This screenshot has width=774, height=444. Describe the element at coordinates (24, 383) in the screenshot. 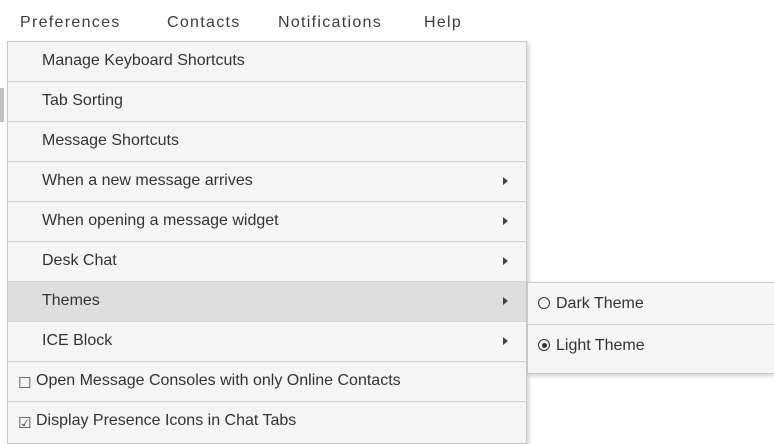

I see `checkbox-unchecked-icon: ☐` at that location.